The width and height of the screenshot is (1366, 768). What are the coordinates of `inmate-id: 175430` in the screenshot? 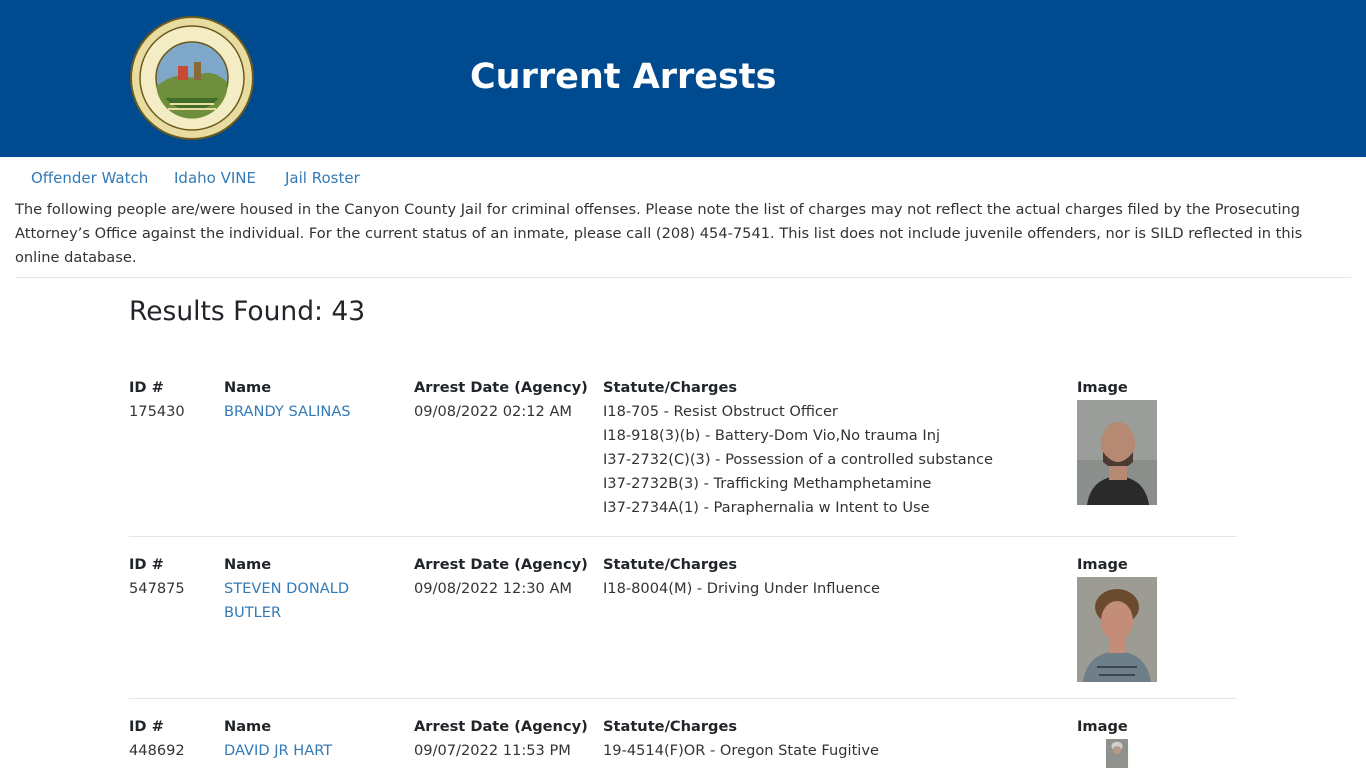 It's located at (157, 411).